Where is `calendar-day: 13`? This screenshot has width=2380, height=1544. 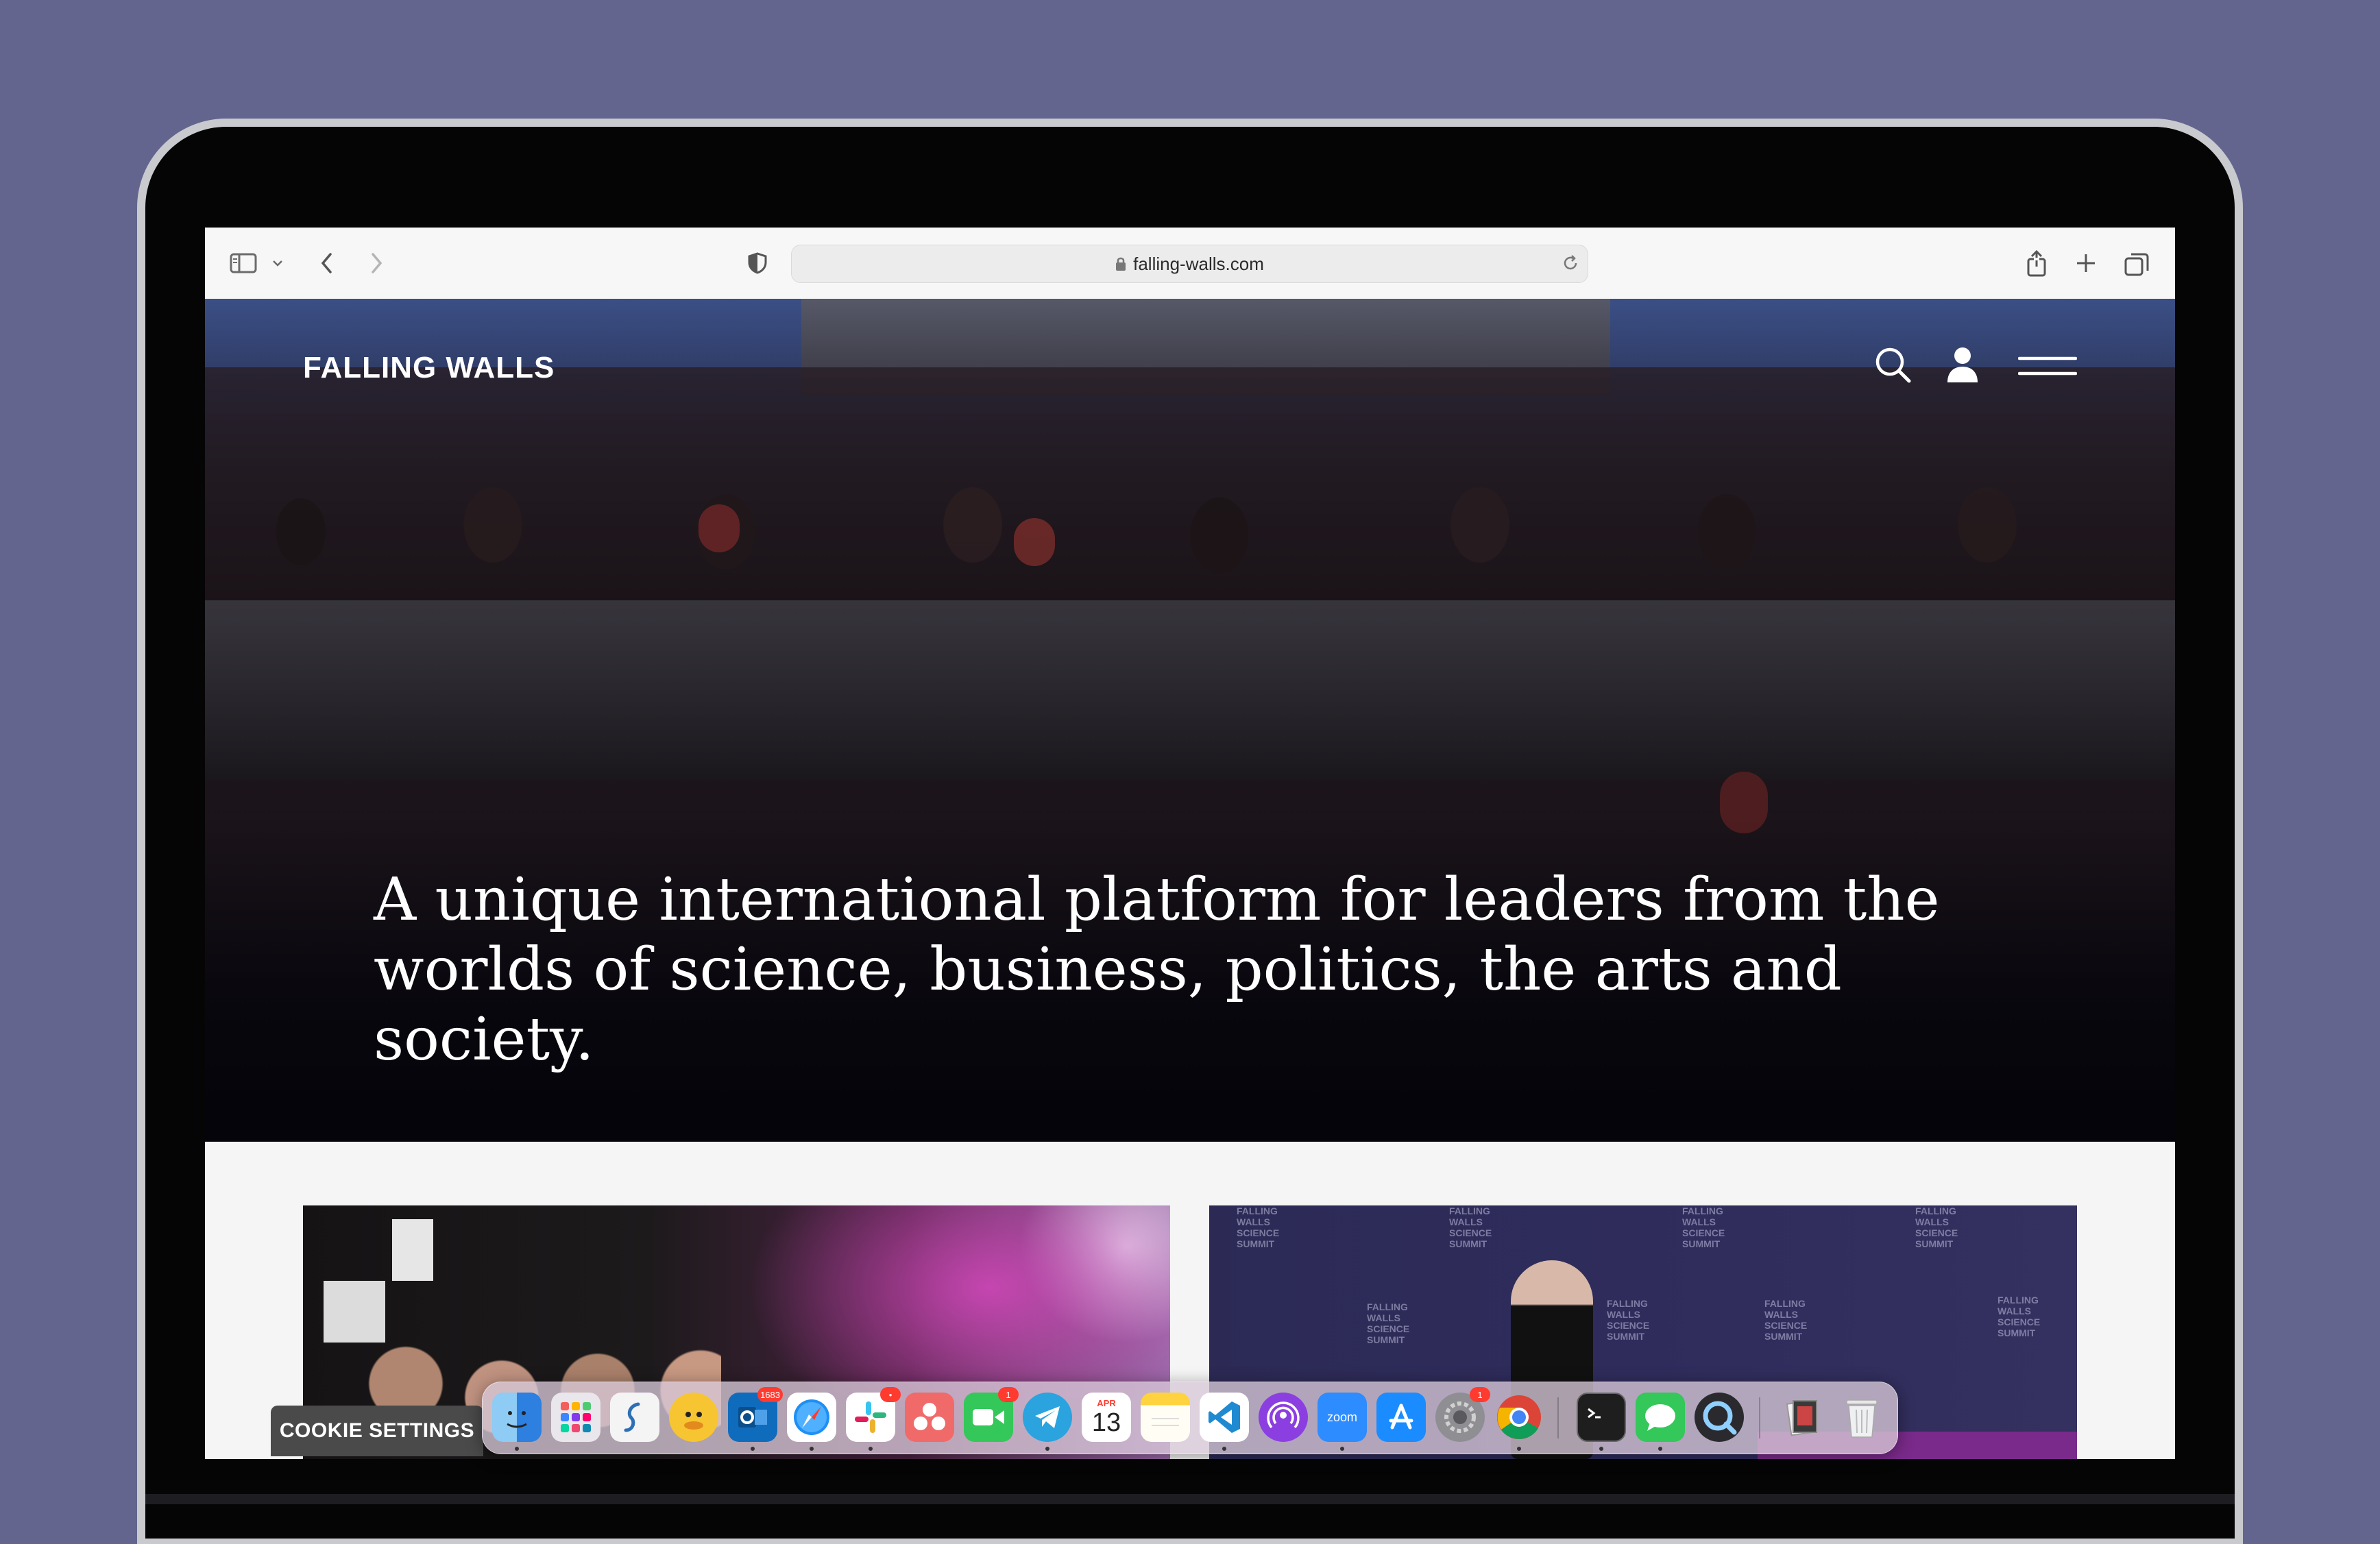 calendar-day: 13 is located at coordinates (1106, 1422).